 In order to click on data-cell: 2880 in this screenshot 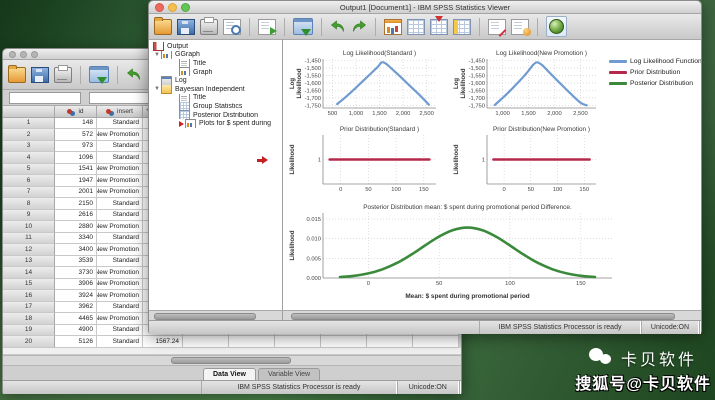, I will do `click(76, 227)`.